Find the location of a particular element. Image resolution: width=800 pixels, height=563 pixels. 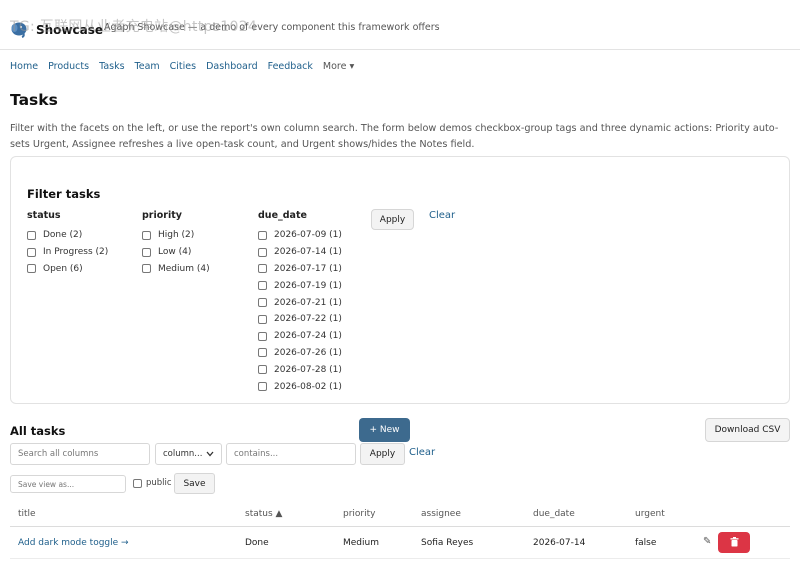

facet-option-label: 2026-07-28 (1) is located at coordinates (308, 369).